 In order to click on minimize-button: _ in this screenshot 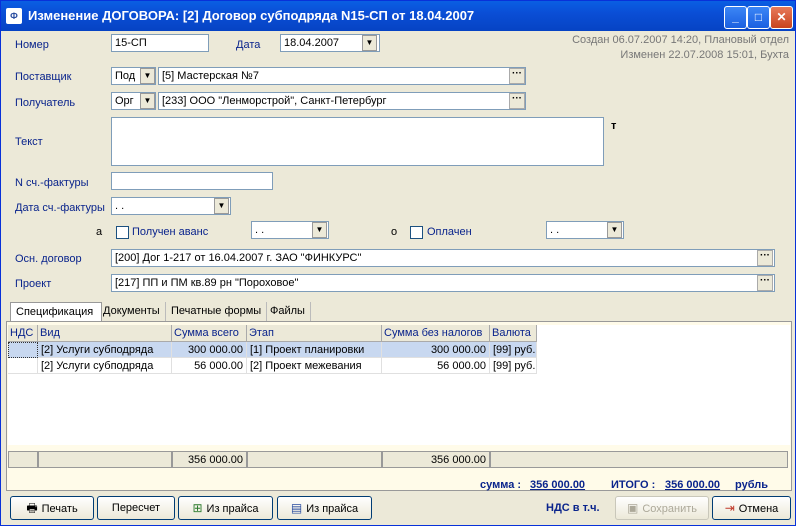, I will do `click(735, 17)`.